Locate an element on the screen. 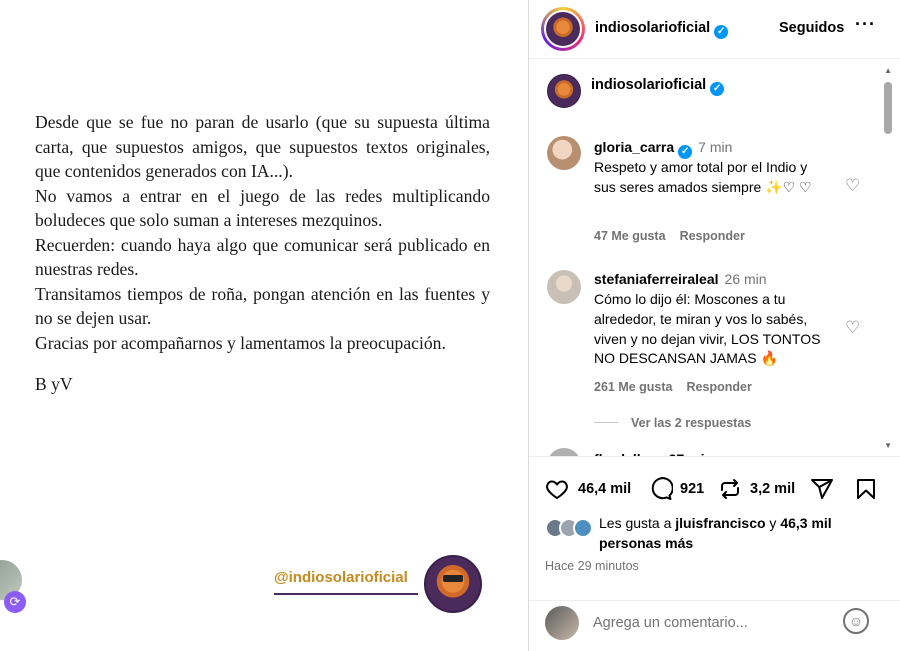 The image size is (900, 651). comment-count: 921 is located at coordinates (692, 489).